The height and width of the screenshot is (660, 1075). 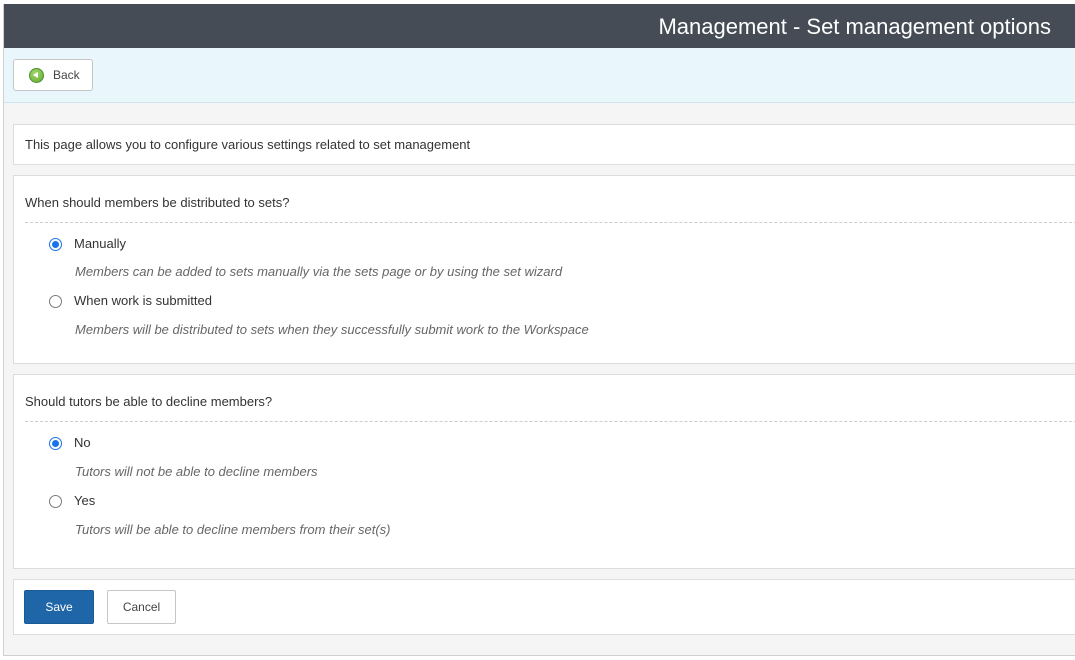 What do you see at coordinates (539, 26) in the screenshot?
I see `page-header: Management - Set management options` at bounding box center [539, 26].